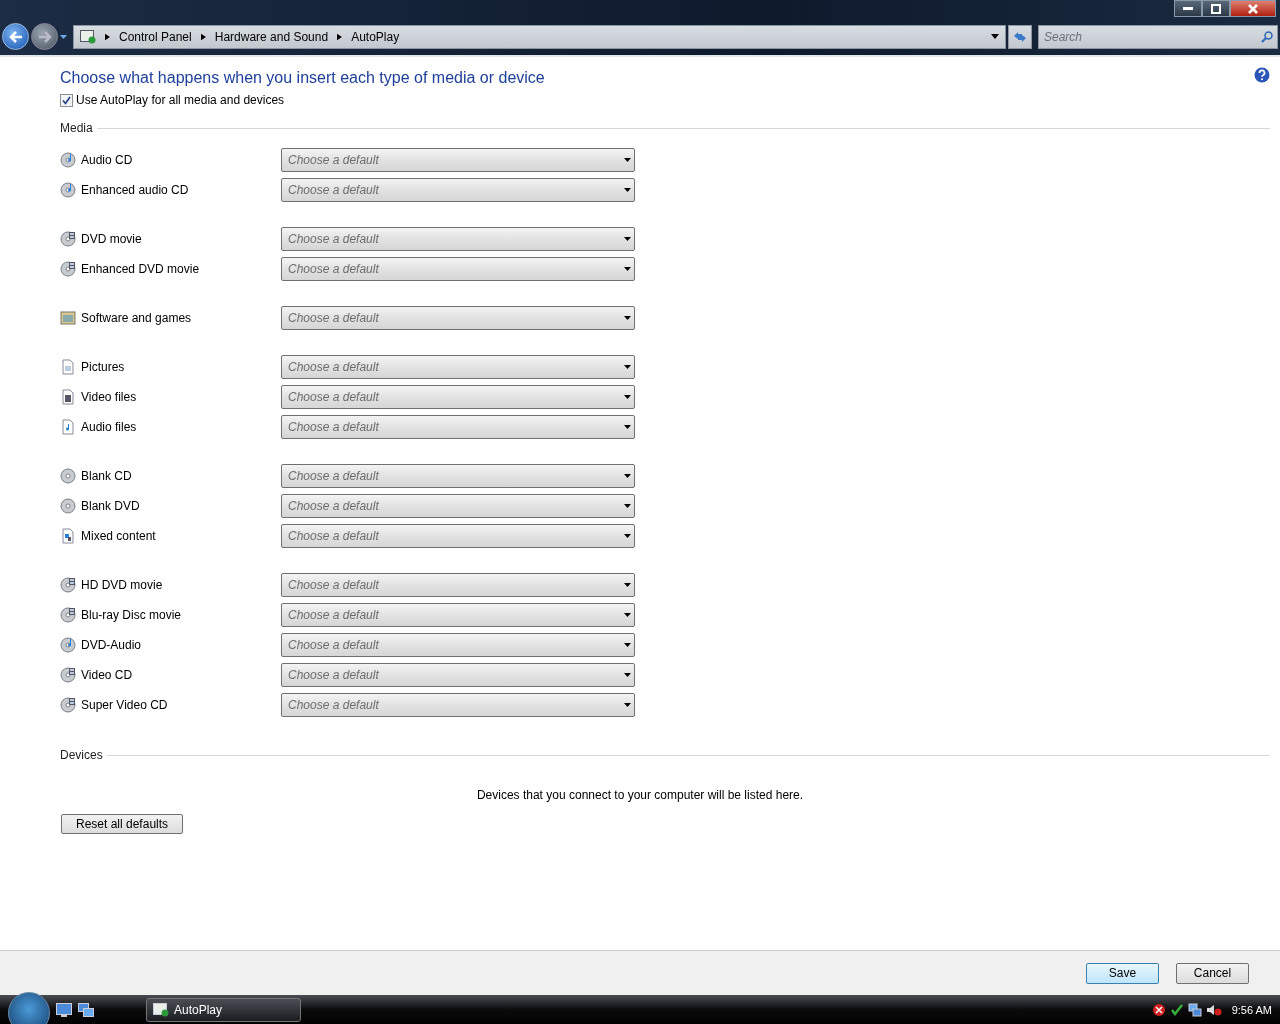 The width and height of the screenshot is (1280, 1024). I want to click on muted-speaker-icon, so click(1213, 1009).